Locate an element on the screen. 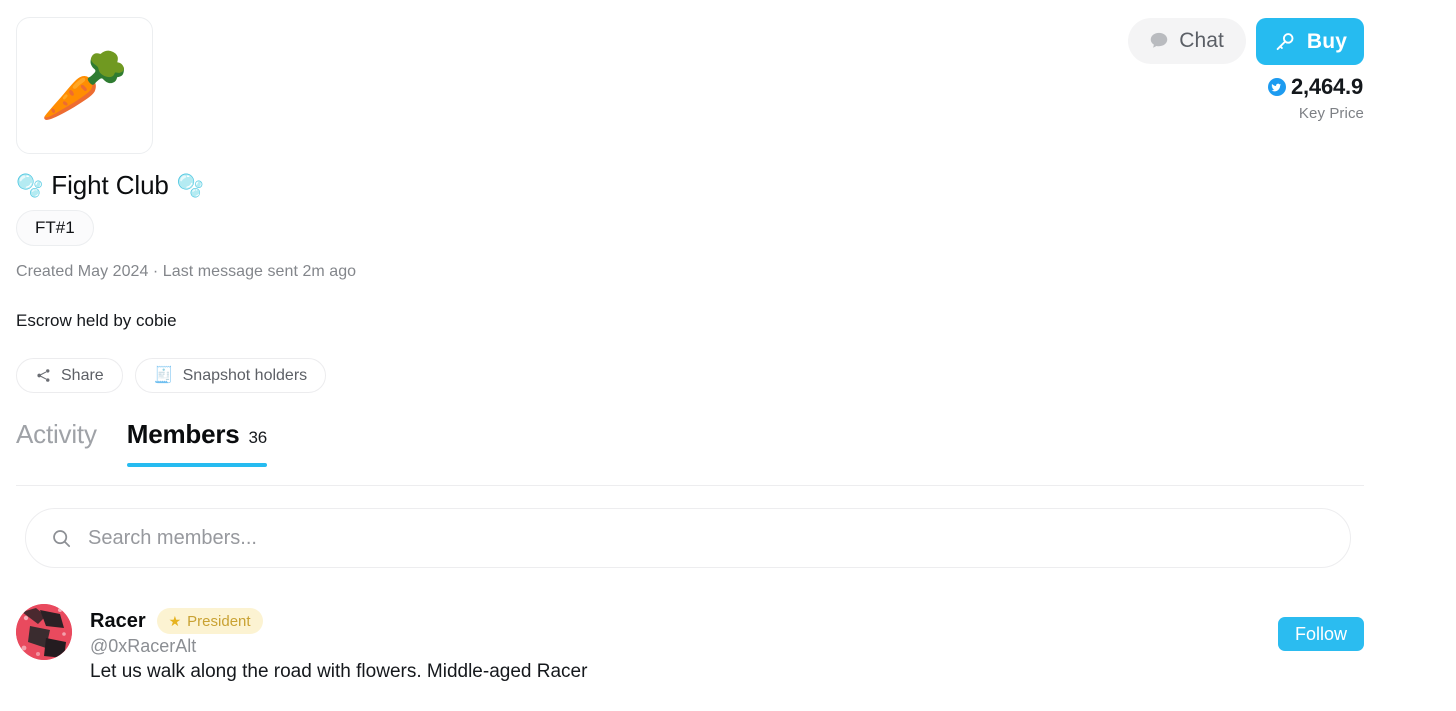 The width and height of the screenshot is (1456, 711). action-pills: Share 🧾 Snapshot holders is located at coordinates (171, 375).